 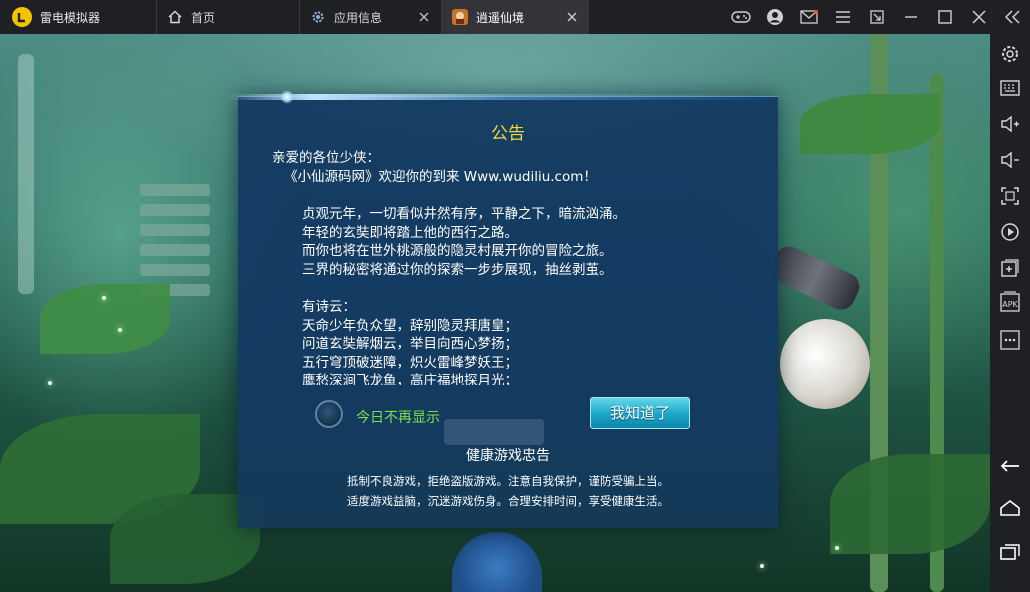 I want to click on apk-install-icon: APK, so click(x=1010, y=302).